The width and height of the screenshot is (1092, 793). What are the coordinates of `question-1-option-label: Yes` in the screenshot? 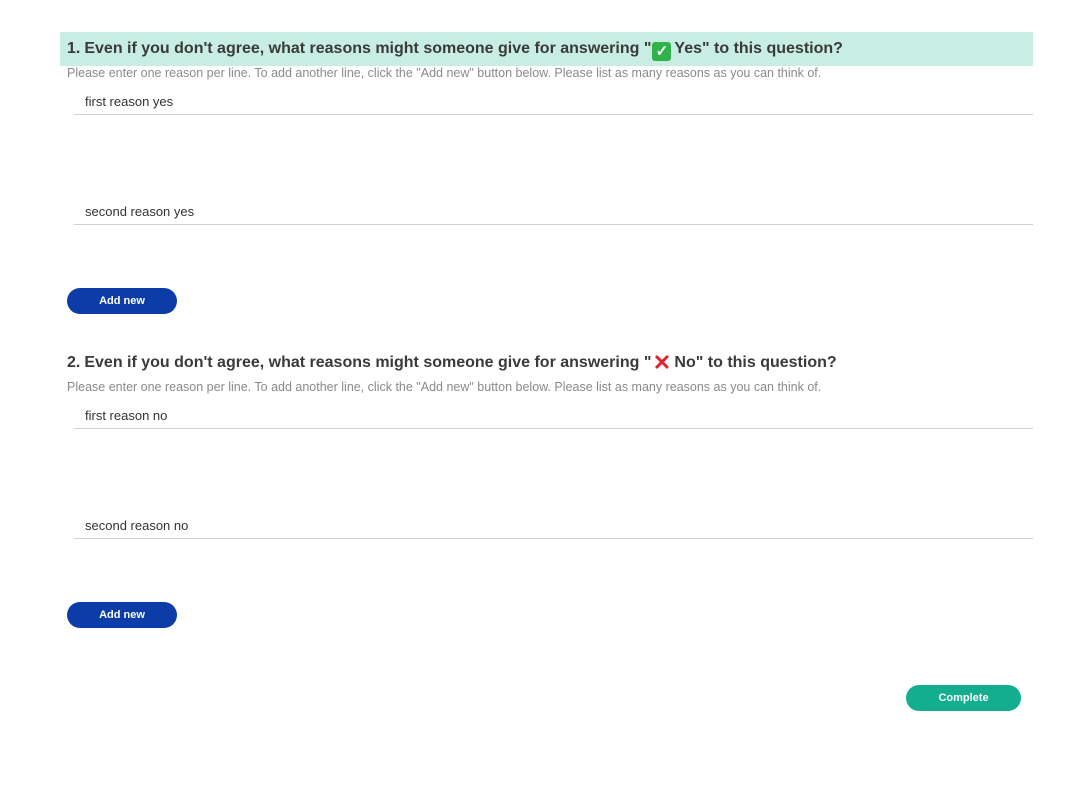 It's located at (688, 48).